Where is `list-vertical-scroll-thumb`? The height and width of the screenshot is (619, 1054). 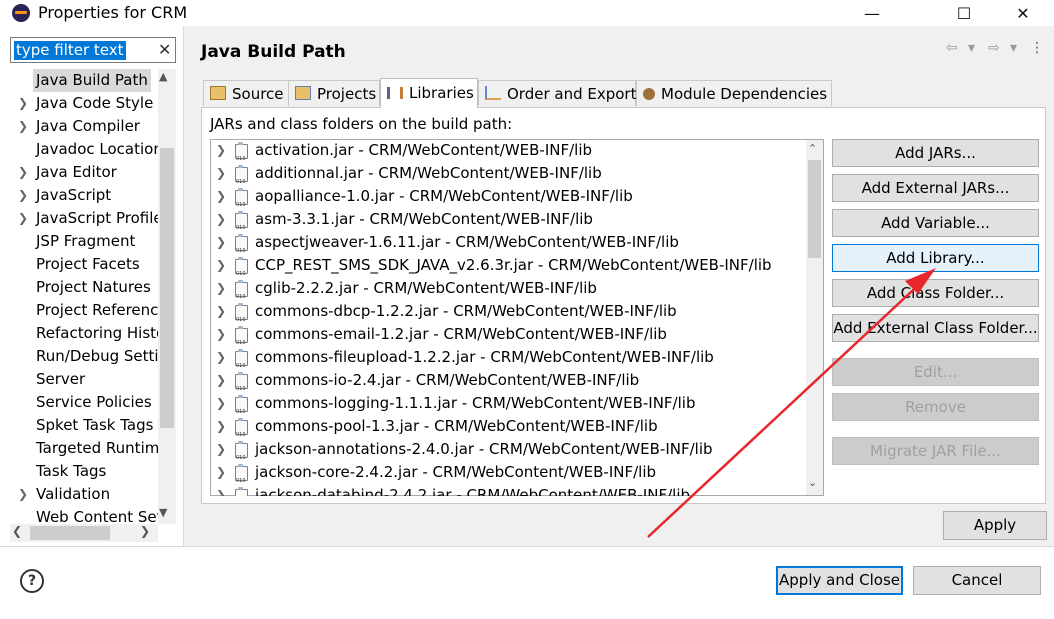 list-vertical-scroll-thumb is located at coordinates (814, 209).